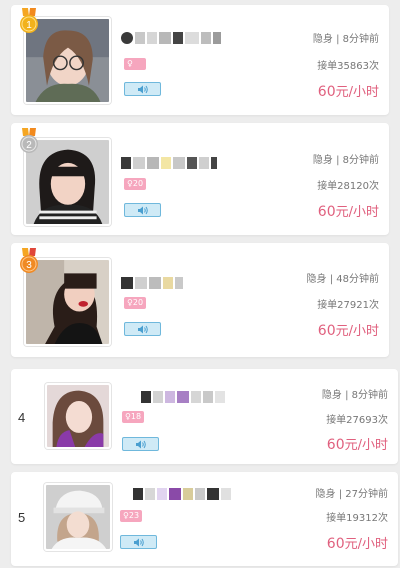 This screenshot has height=568, width=400. What do you see at coordinates (342, 279) in the screenshot?
I see `online-status: 隐身 | 48分钟前` at bounding box center [342, 279].